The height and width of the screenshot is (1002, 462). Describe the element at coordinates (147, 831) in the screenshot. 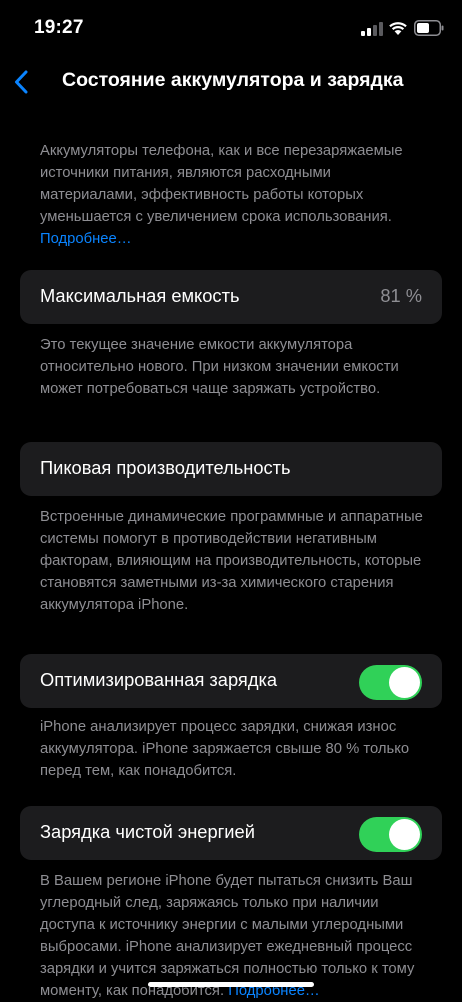

I see `clean-energy-charging-label: Зарядка чистой энергией` at that location.